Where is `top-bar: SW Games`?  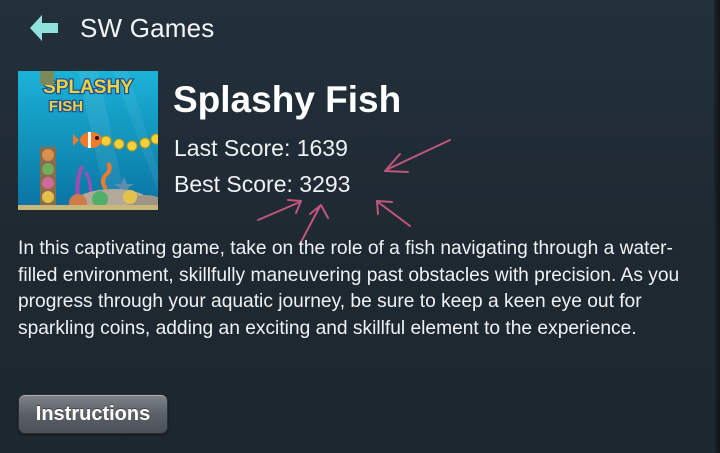
top-bar: SW Games is located at coordinates (357, 28).